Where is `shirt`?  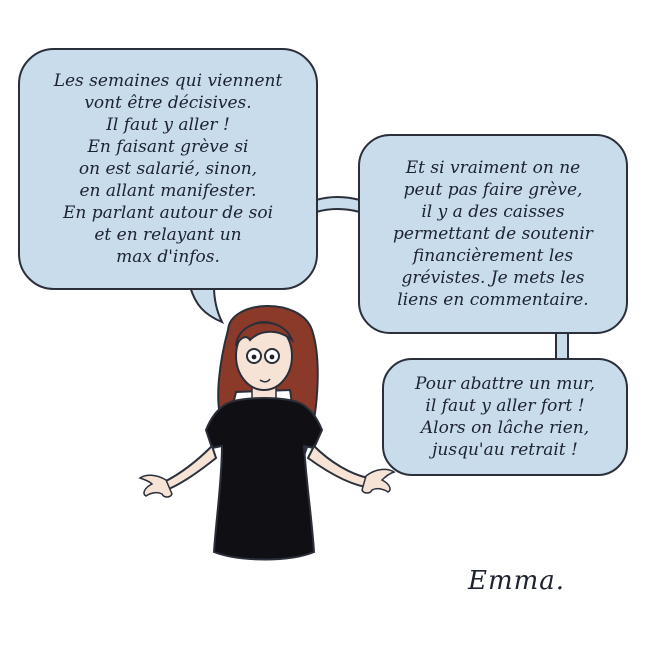 shirt is located at coordinates (264, 479).